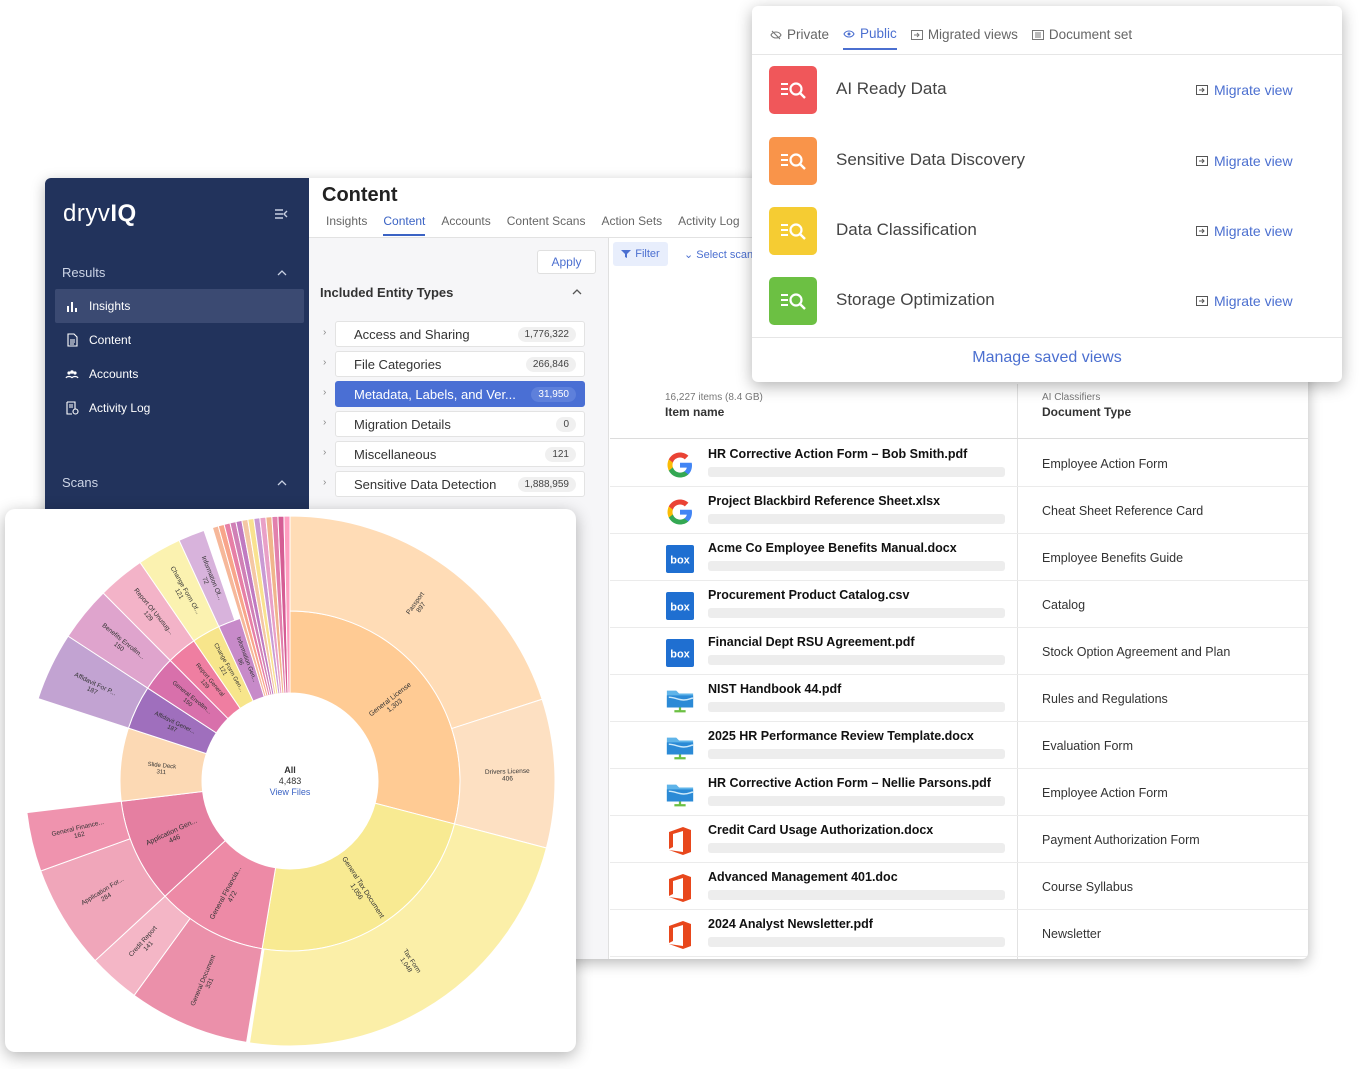 This screenshot has width=1360, height=1069. What do you see at coordinates (1081, 38) in the screenshot?
I see `tab-document-set: Document set` at bounding box center [1081, 38].